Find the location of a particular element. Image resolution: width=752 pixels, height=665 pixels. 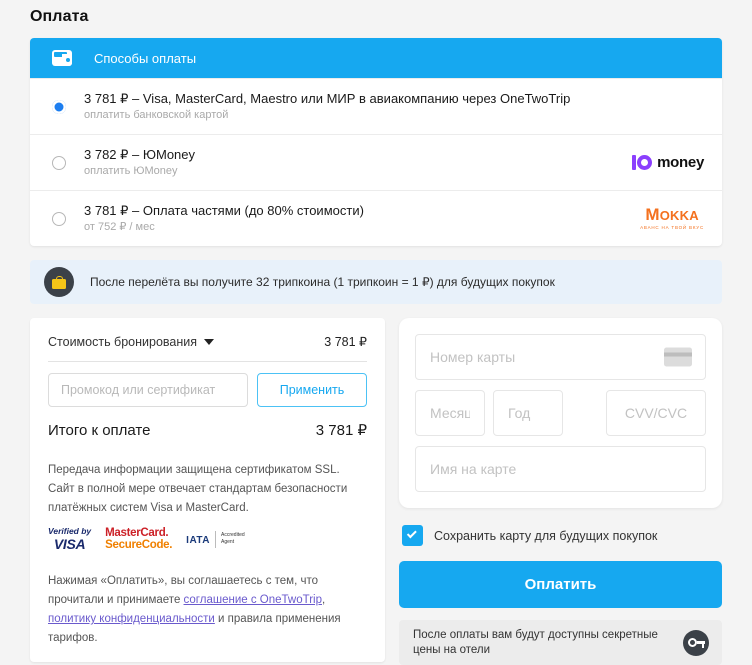

shopping-bag-icon is located at coordinates (59, 282).